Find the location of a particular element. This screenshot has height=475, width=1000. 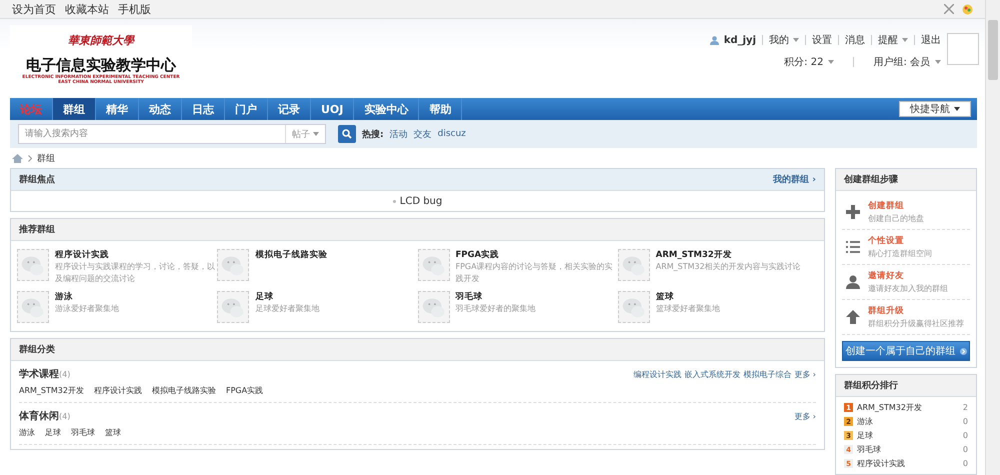

user-menu-link: 设置 is located at coordinates (822, 40).